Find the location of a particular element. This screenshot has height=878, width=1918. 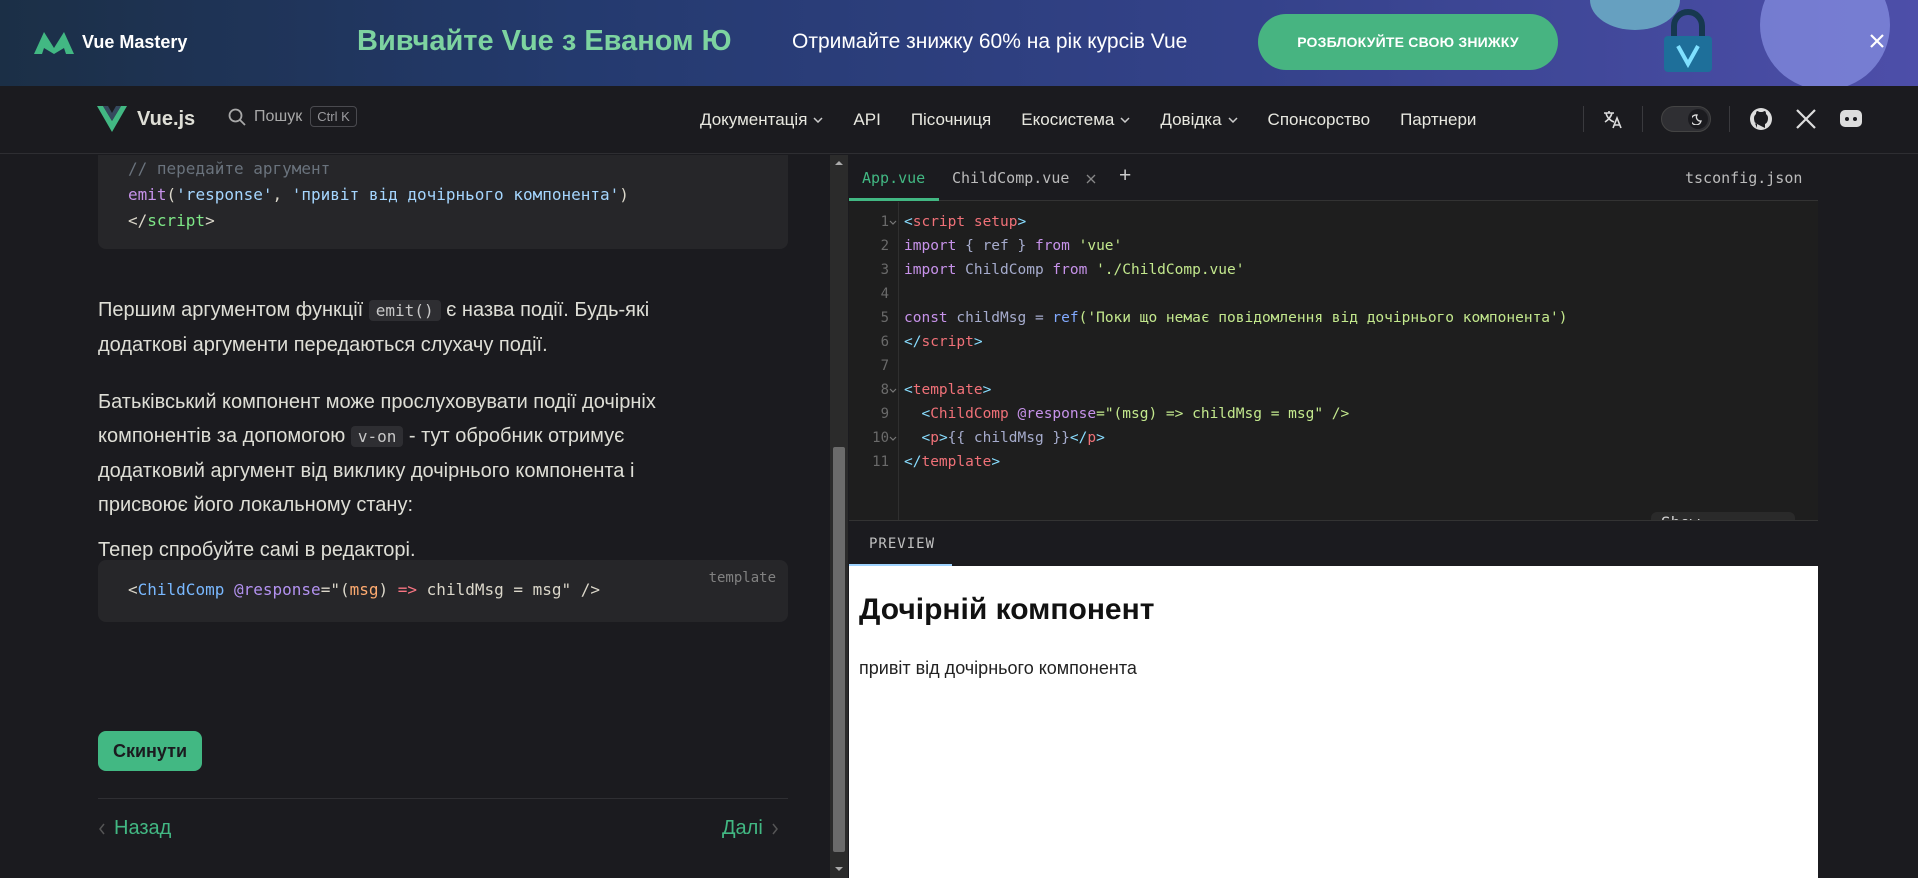

preview-tab: PREVIEW is located at coordinates (902, 544).